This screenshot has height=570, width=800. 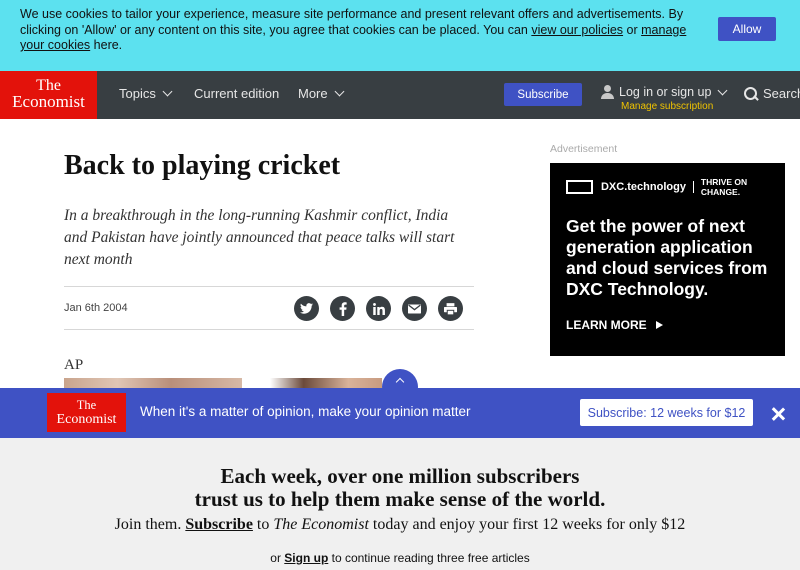 What do you see at coordinates (137, 93) in the screenshot?
I see `nav-topics-label: Topics` at bounding box center [137, 93].